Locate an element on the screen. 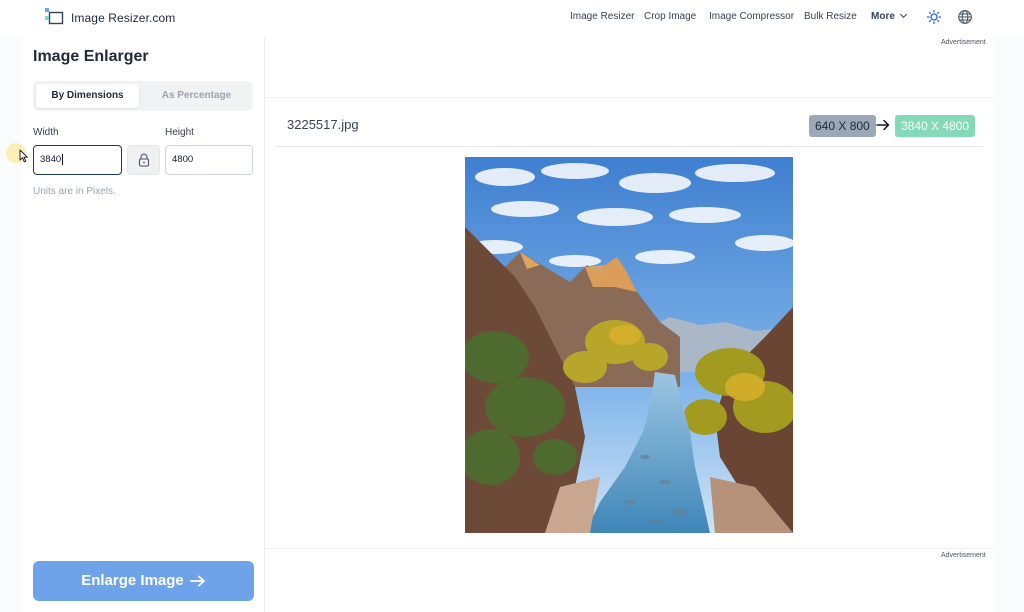 This screenshot has width=1024, height=612. units-note: Units are in Pixels. is located at coordinates (74, 191).